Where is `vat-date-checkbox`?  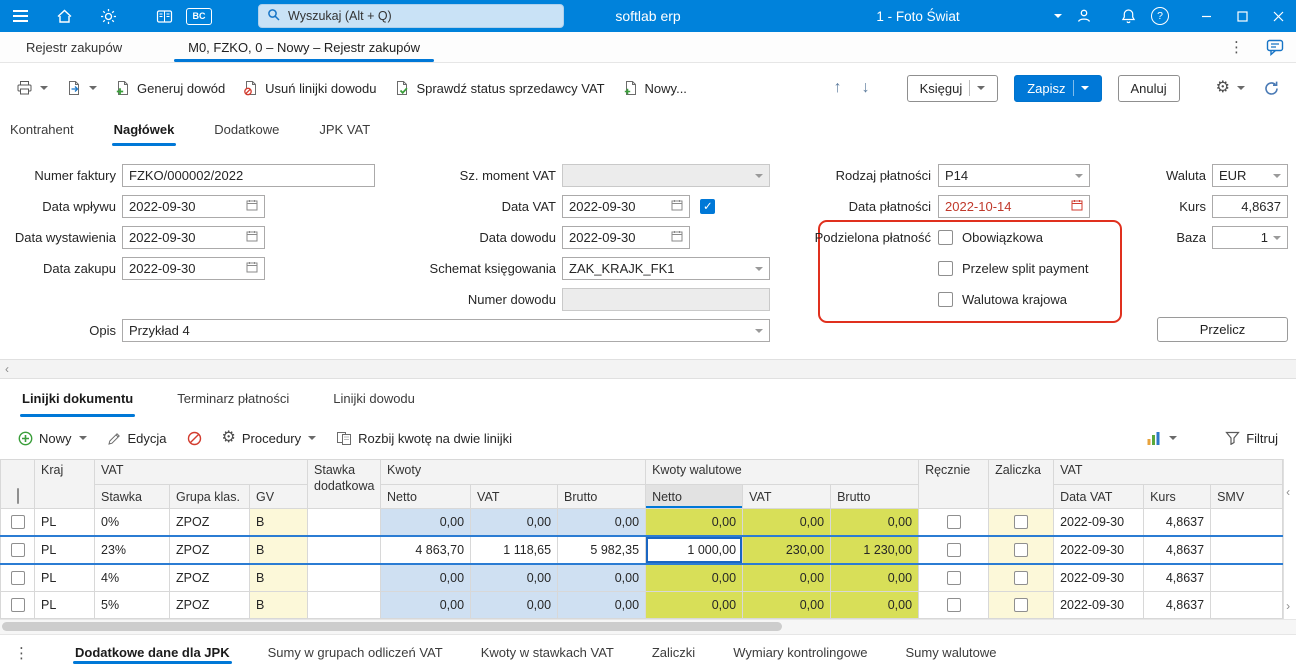 vat-date-checkbox is located at coordinates (707, 206).